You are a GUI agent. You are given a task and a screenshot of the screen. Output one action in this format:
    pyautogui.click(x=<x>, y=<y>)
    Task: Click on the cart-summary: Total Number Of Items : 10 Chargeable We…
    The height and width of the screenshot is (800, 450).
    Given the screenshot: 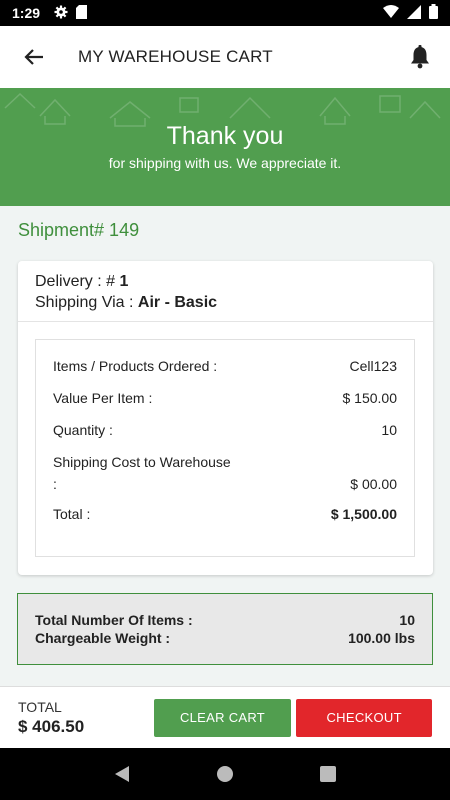 What is the action you would take?
    pyautogui.click(x=225, y=629)
    